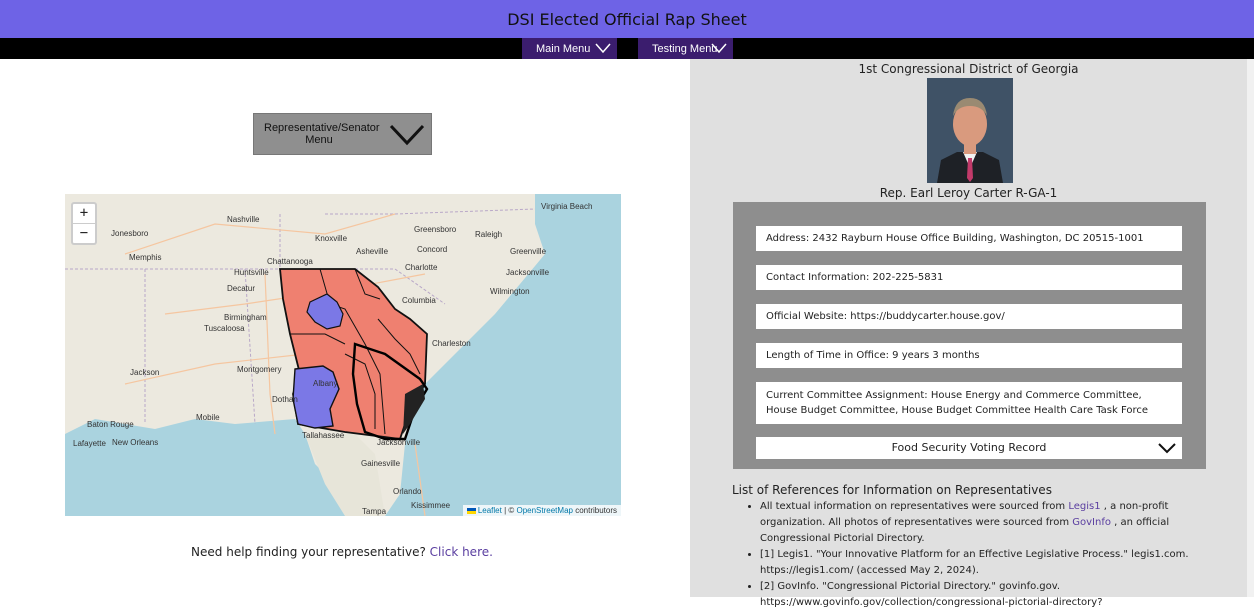 The height and width of the screenshot is (611, 1254). I want to click on map-label: Lafayette, so click(89, 443).